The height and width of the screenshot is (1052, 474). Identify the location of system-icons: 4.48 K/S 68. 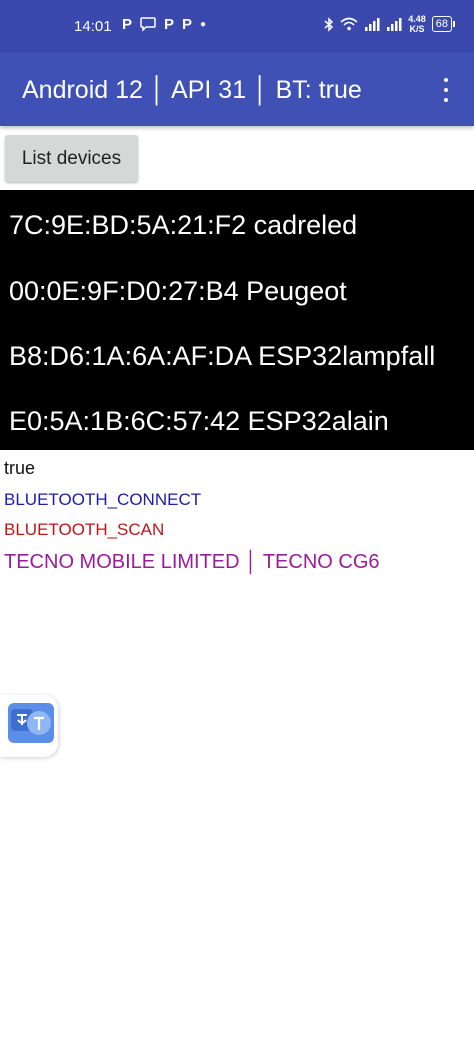
(390, 24).